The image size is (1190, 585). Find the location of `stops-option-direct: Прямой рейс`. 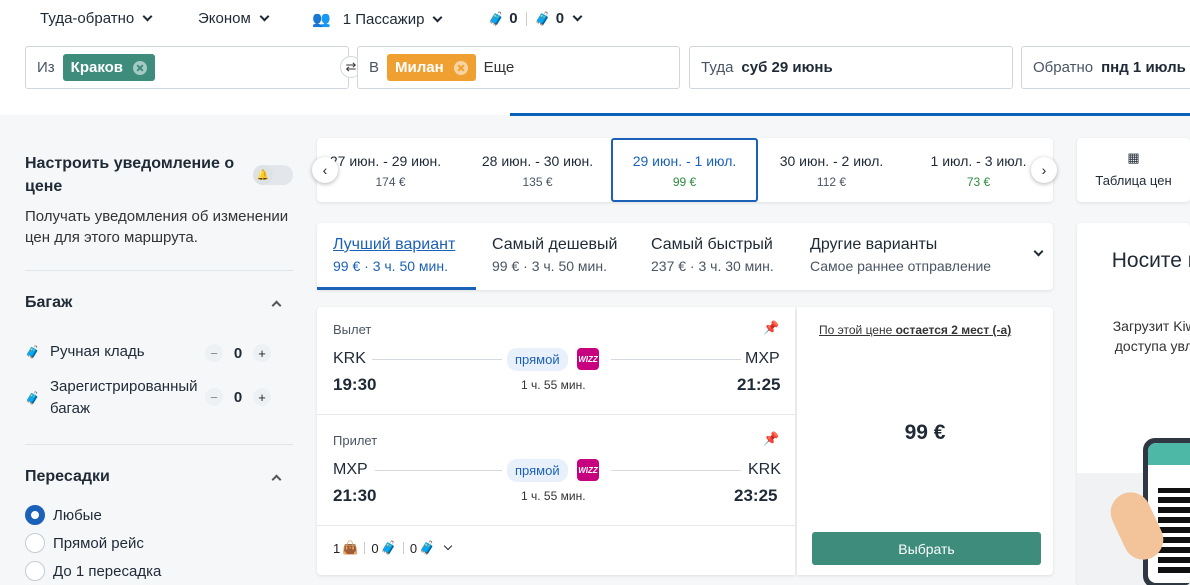

stops-option-direct: Прямой рейс is located at coordinates (84, 543).